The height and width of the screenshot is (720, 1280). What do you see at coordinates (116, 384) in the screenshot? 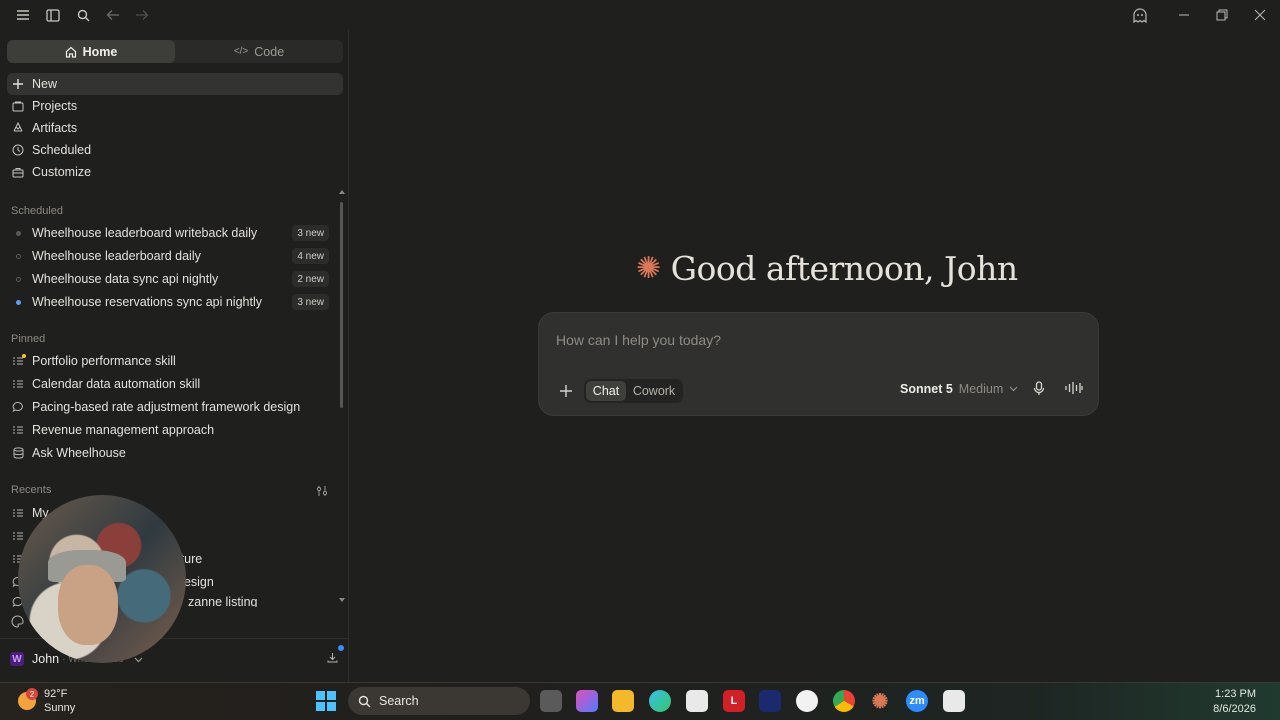
I see `pinned-item-label: Calendar data automation skill` at bounding box center [116, 384].